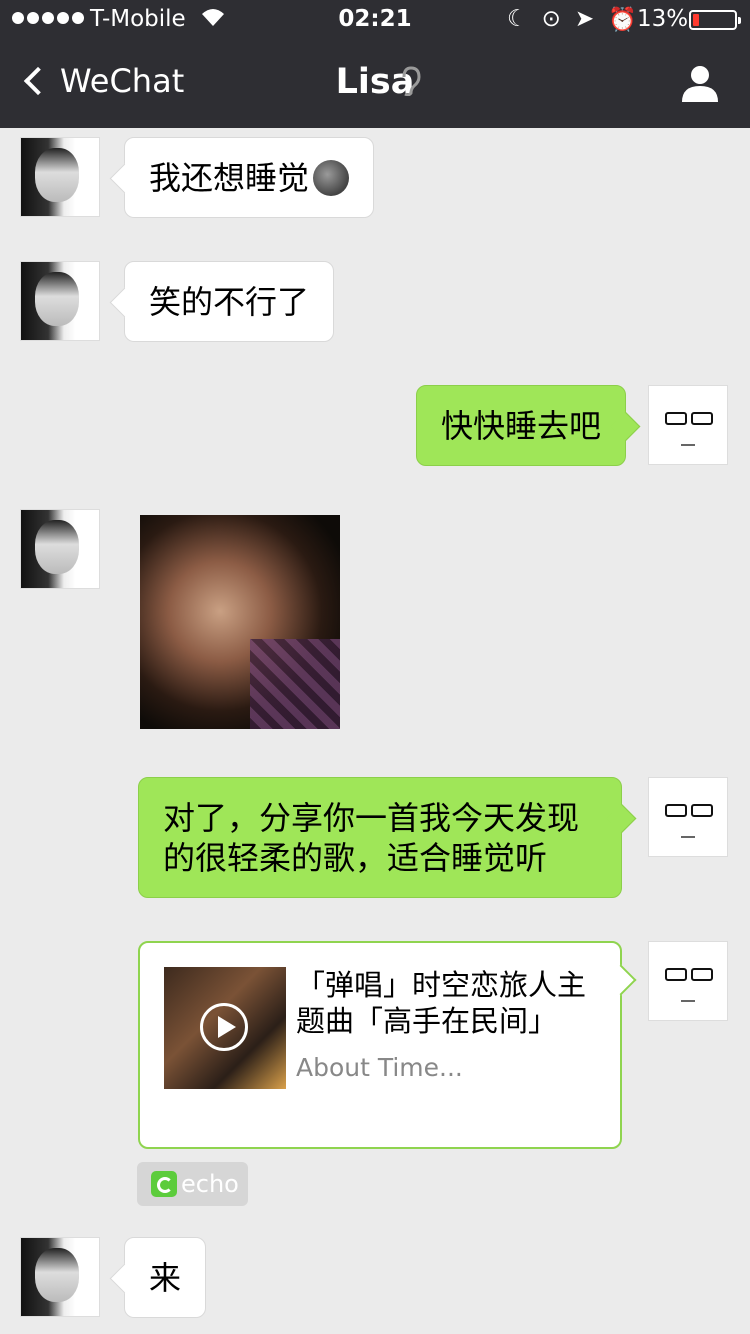 The image size is (750, 1334). What do you see at coordinates (371, 818) in the screenshot?
I see `message-text-line: 对了，分享你一首我今天发现` at bounding box center [371, 818].